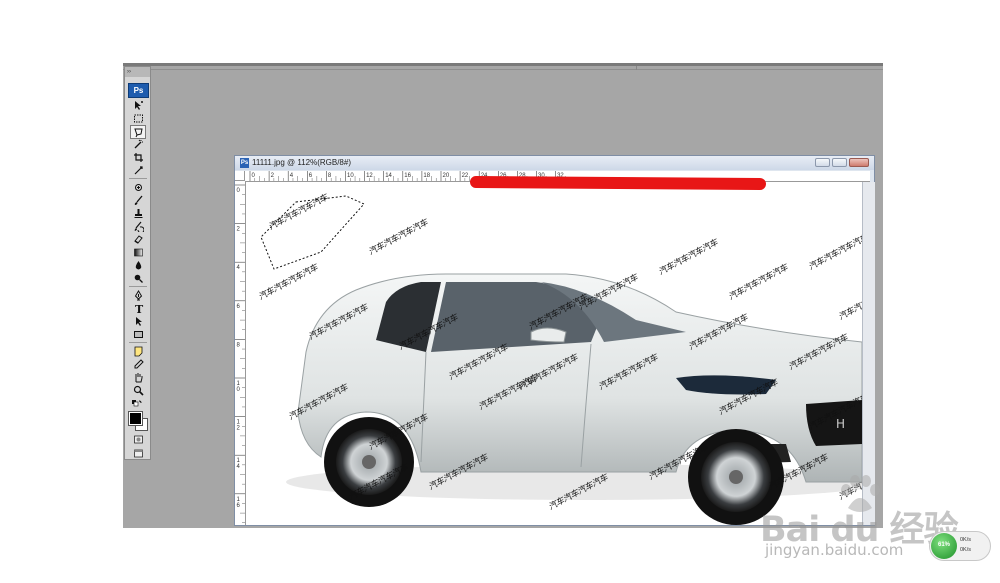 The image size is (1000, 583). Describe the element at coordinates (138, 170) in the screenshot. I see `slice-tool-icon` at that location.